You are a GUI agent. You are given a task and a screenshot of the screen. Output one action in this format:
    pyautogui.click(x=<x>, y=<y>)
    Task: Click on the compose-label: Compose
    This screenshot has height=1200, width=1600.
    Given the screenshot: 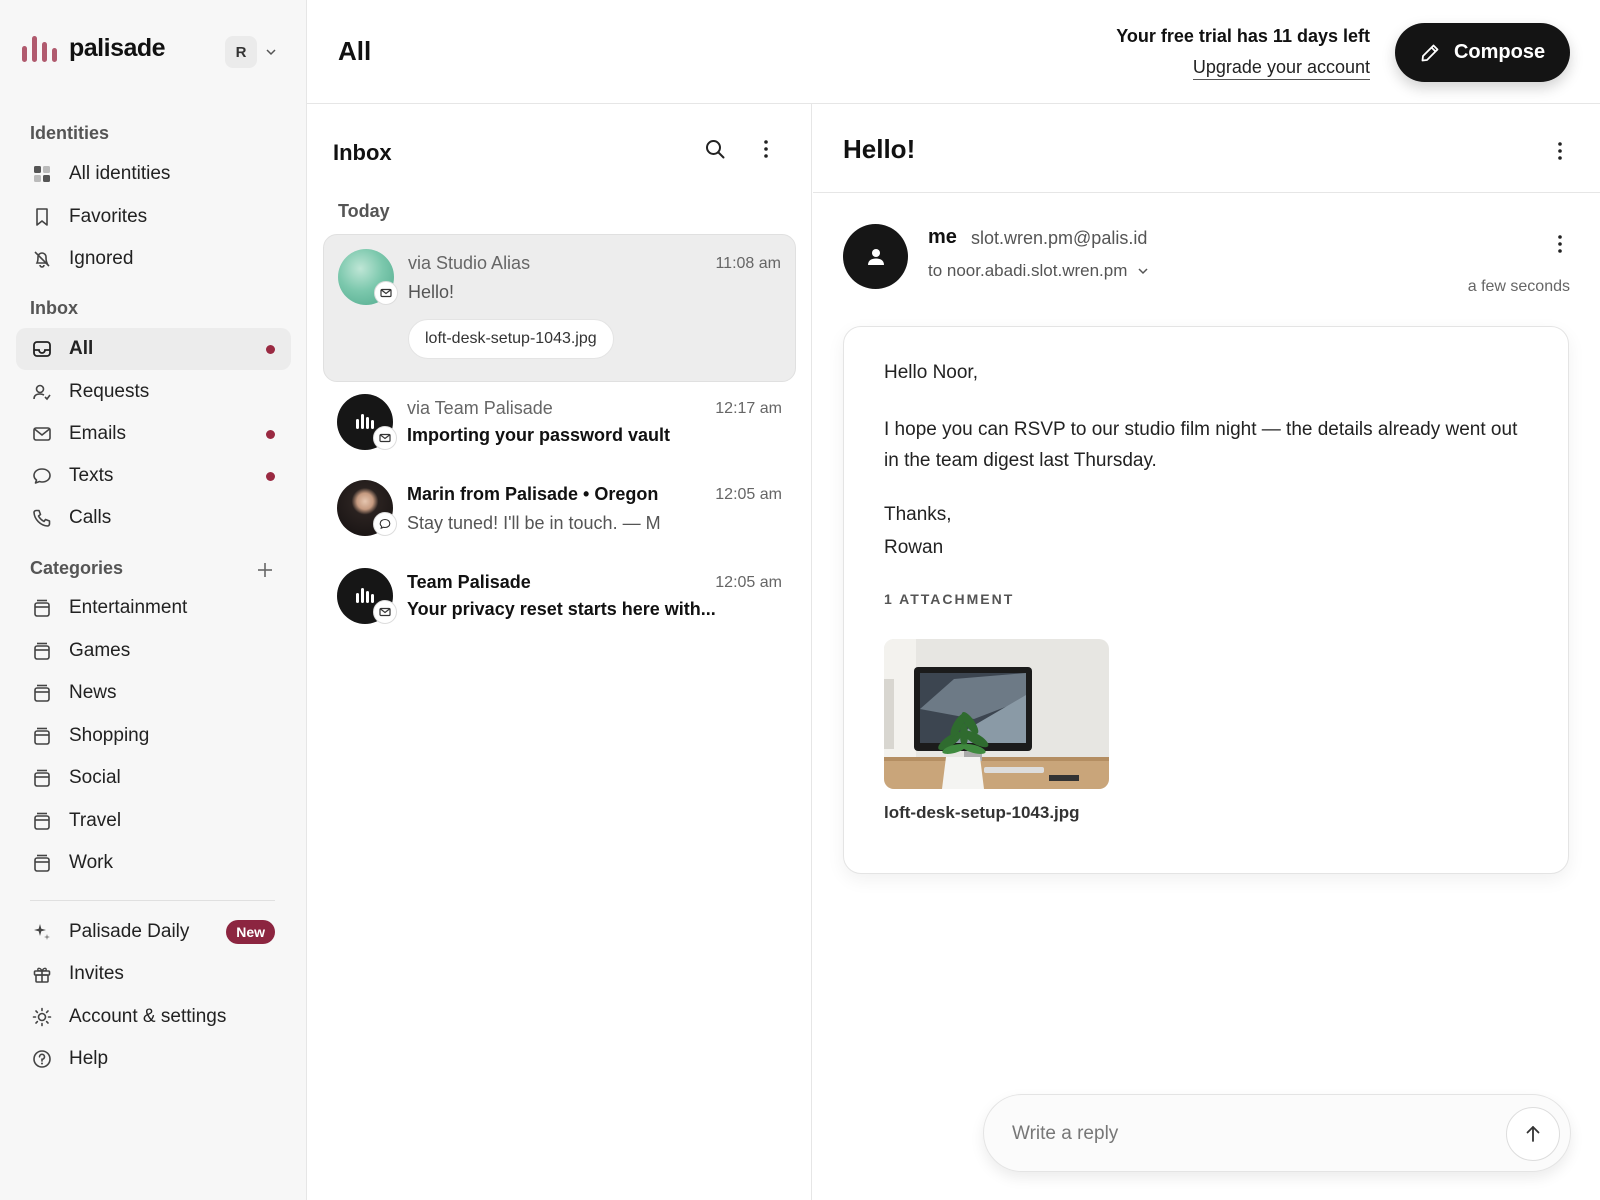 What is the action you would take?
    pyautogui.click(x=1499, y=52)
    